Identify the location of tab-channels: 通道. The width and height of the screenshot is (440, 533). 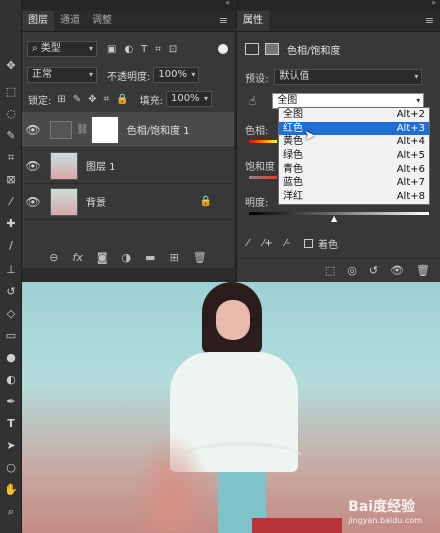
(70, 21).